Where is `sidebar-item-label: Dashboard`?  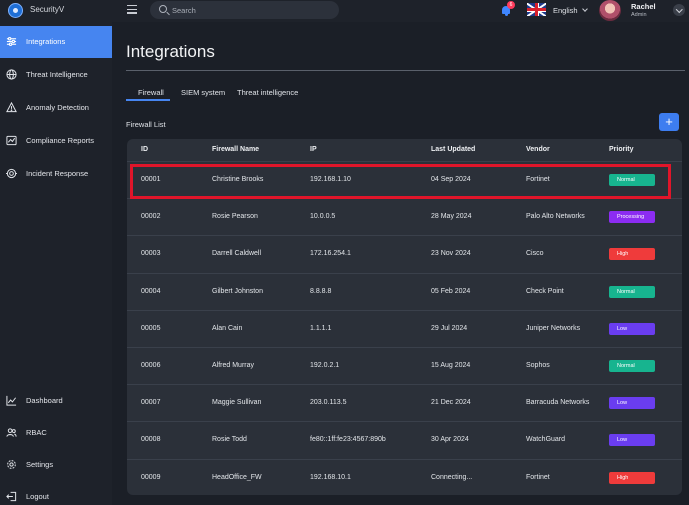
sidebar-item-label: Dashboard is located at coordinates (44, 400).